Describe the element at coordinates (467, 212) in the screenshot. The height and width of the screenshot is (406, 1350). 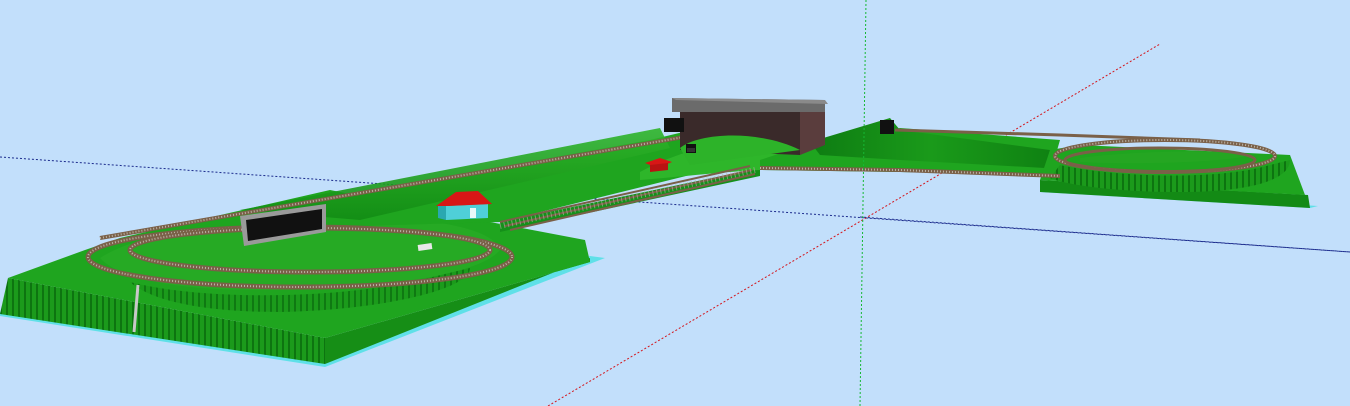
I see `house-cyan-wall` at that location.